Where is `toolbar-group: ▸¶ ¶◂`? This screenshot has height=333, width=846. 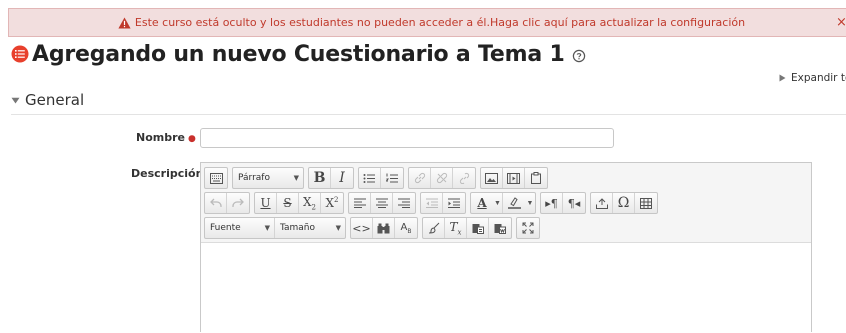
toolbar-group: ▸¶ ¶◂ is located at coordinates (563, 203).